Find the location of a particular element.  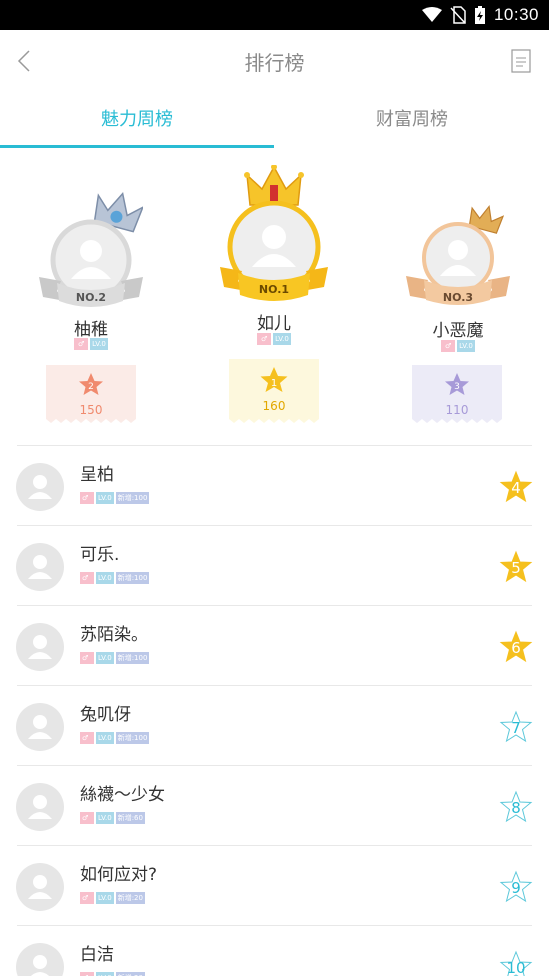

svg-text: 3 is located at coordinates (457, 387).